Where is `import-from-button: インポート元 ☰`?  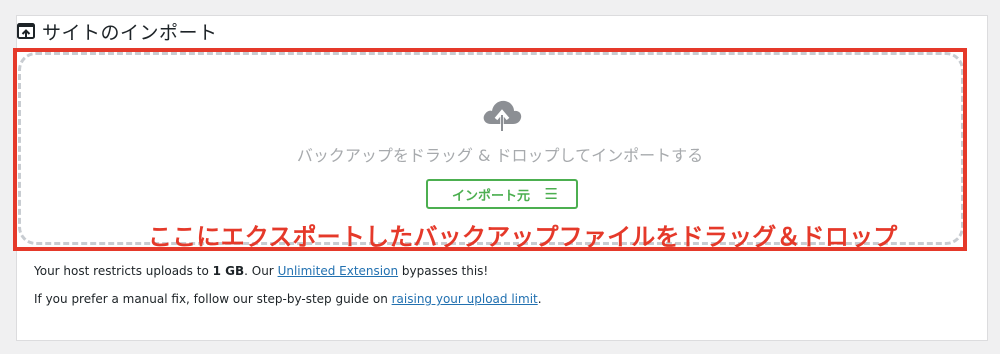
import-from-button: インポート元 ☰ is located at coordinates (502, 194).